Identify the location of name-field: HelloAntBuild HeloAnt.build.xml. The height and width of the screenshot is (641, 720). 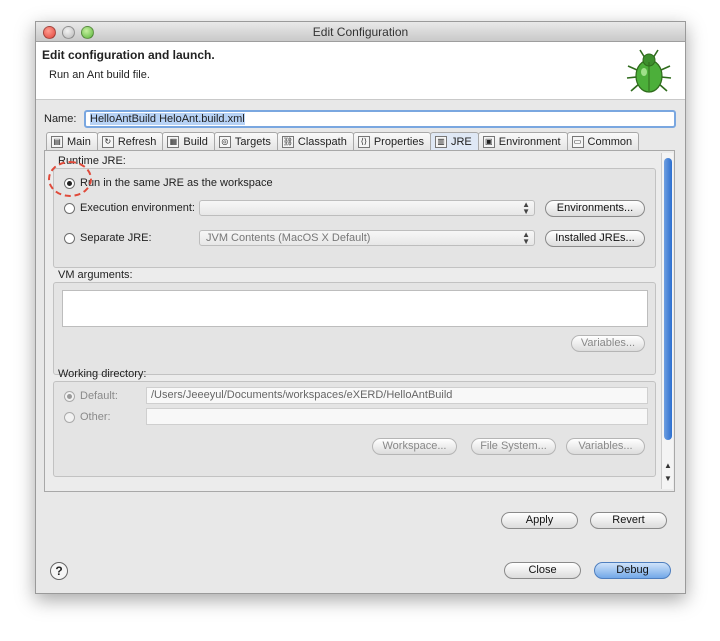
(380, 119).